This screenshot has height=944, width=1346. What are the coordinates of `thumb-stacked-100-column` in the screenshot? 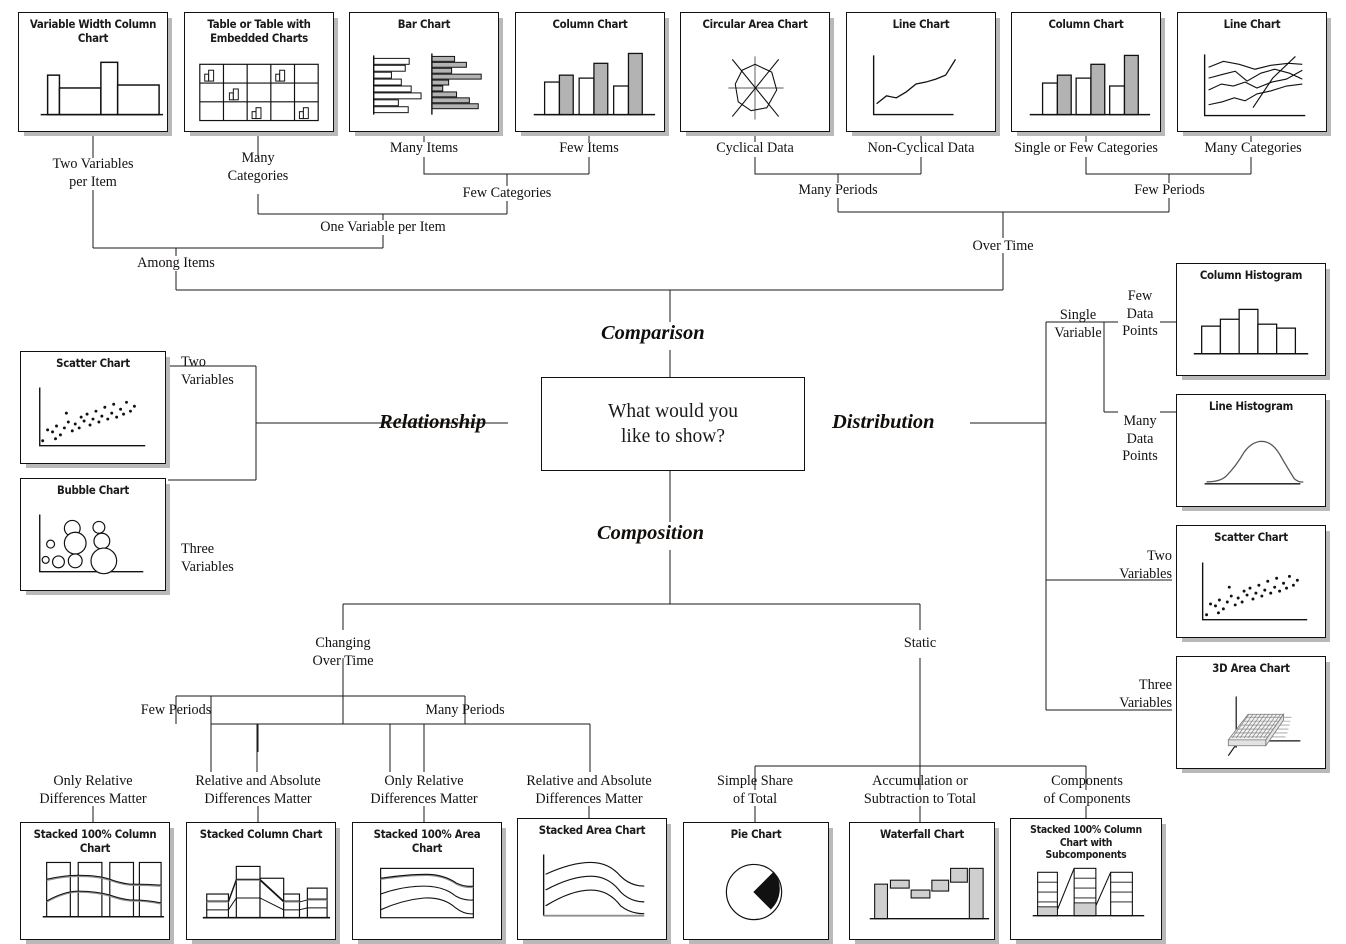 It's located at (103, 889).